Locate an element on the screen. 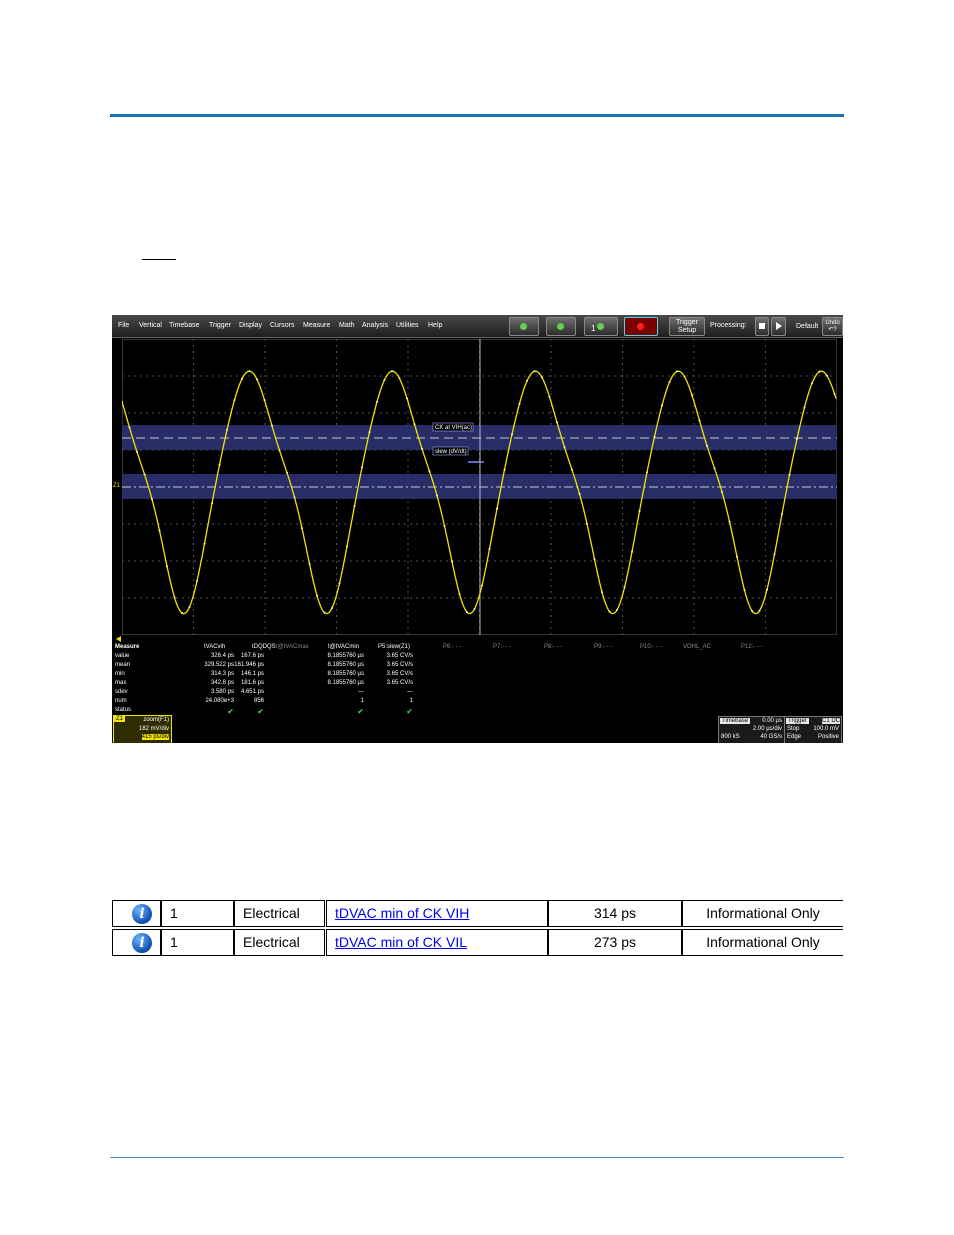  menu-vertical: Vertical is located at coordinates (150, 325).